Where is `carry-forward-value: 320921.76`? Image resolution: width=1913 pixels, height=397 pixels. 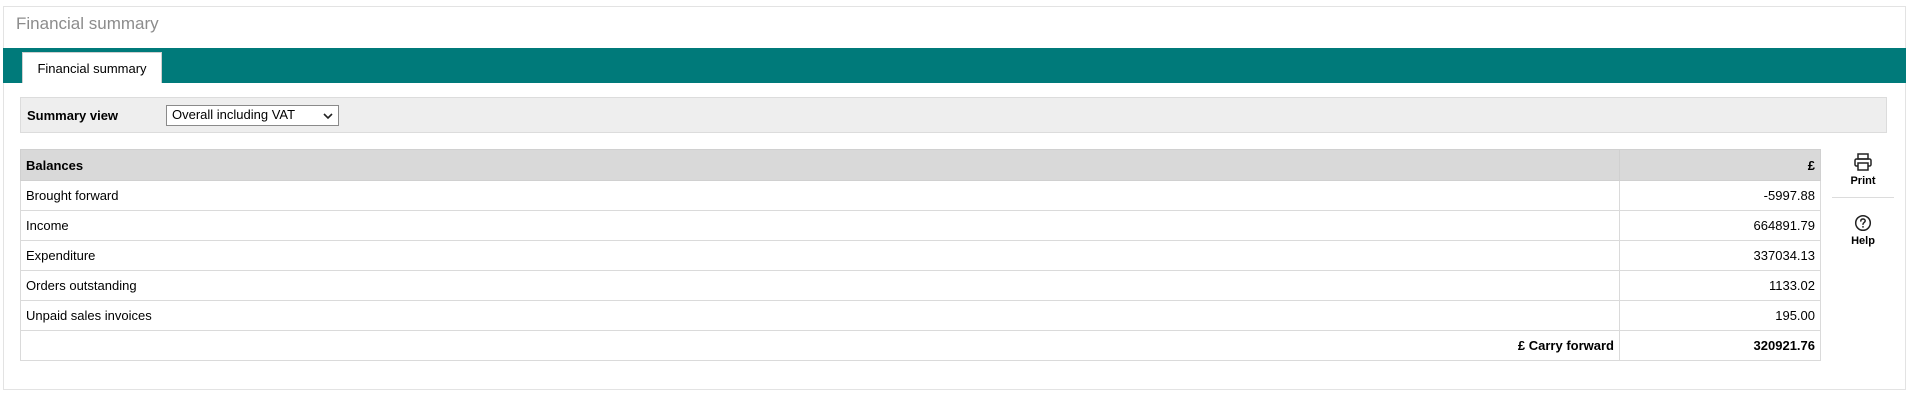
carry-forward-value: 320921.76 is located at coordinates (1720, 345).